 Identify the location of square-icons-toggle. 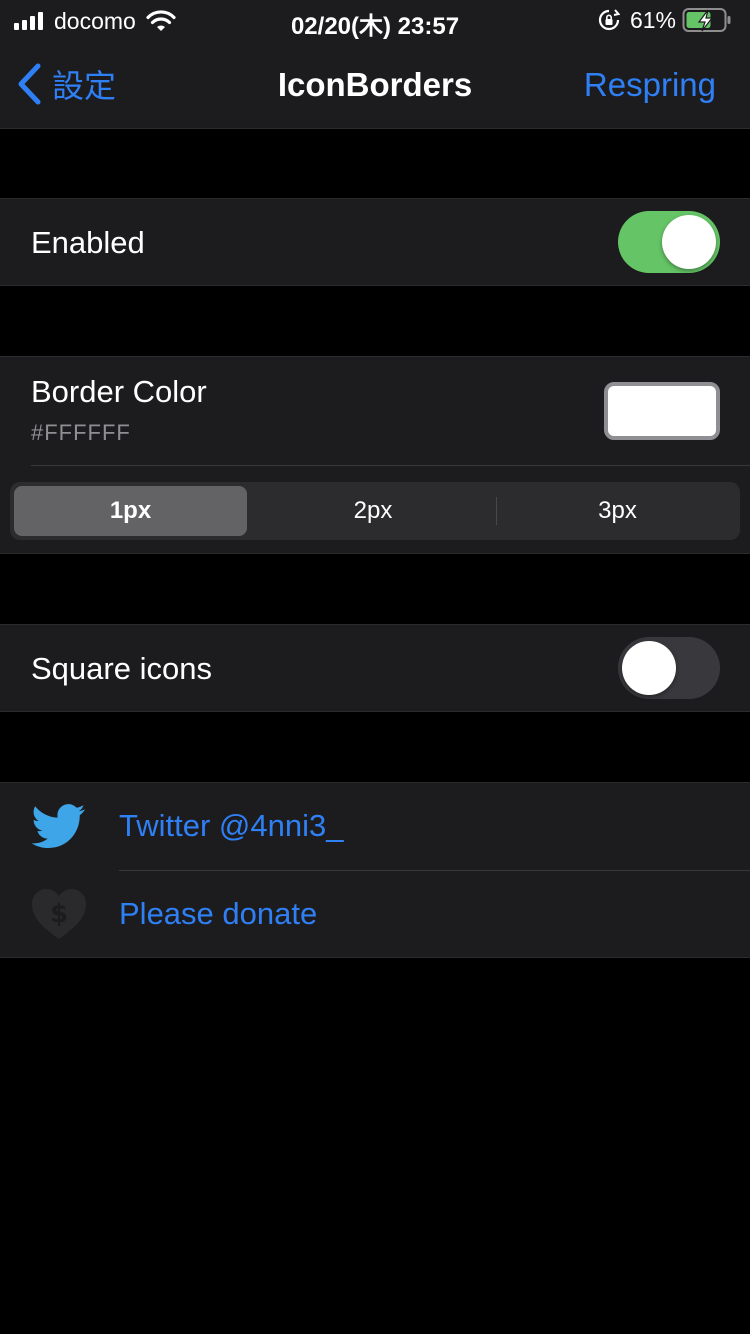
(669, 668).